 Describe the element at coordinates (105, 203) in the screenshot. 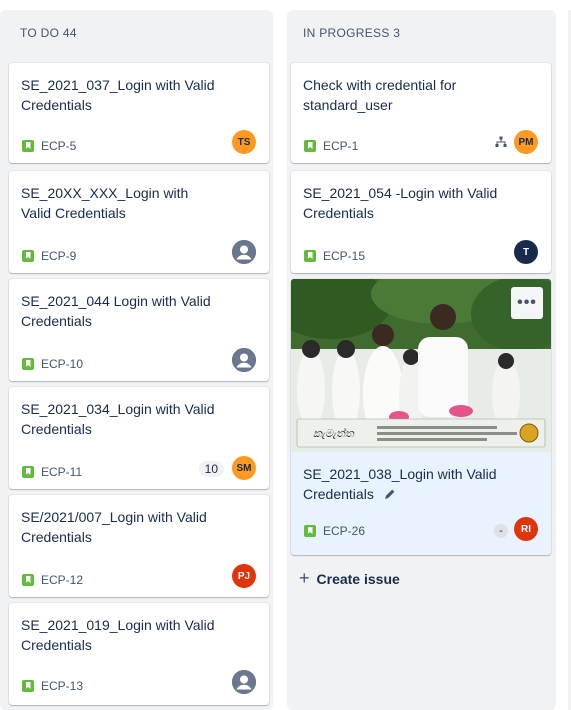

I see `card-title: SE_20XX_XXX_Login with Valid Credentials` at that location.